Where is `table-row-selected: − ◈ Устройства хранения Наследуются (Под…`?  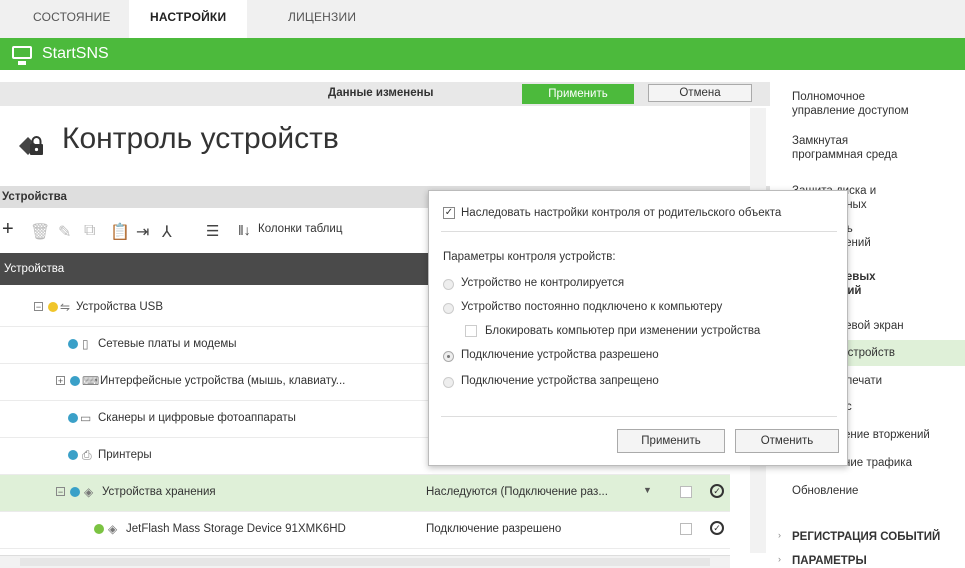
table-row-selected: − ◈ Устройства хранения Наследуются (Под… is located at coordinates (365, 493).